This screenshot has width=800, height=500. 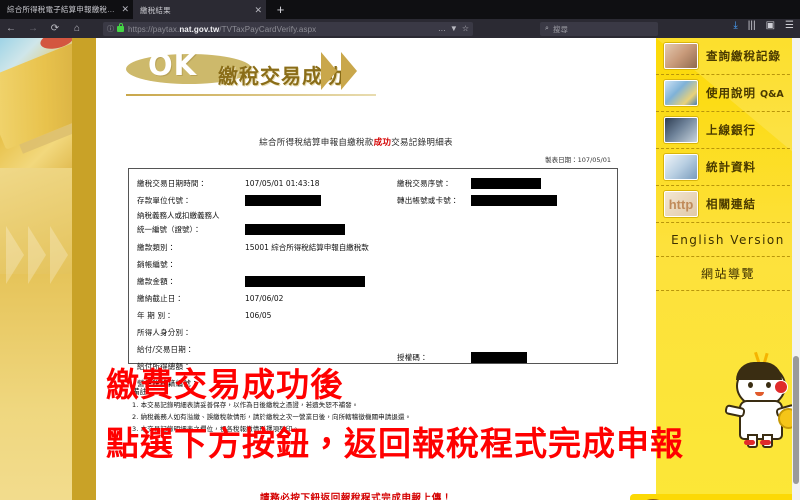 I want to click on sidebar-item-stats: 統計資料, so click(x=728, y=167).